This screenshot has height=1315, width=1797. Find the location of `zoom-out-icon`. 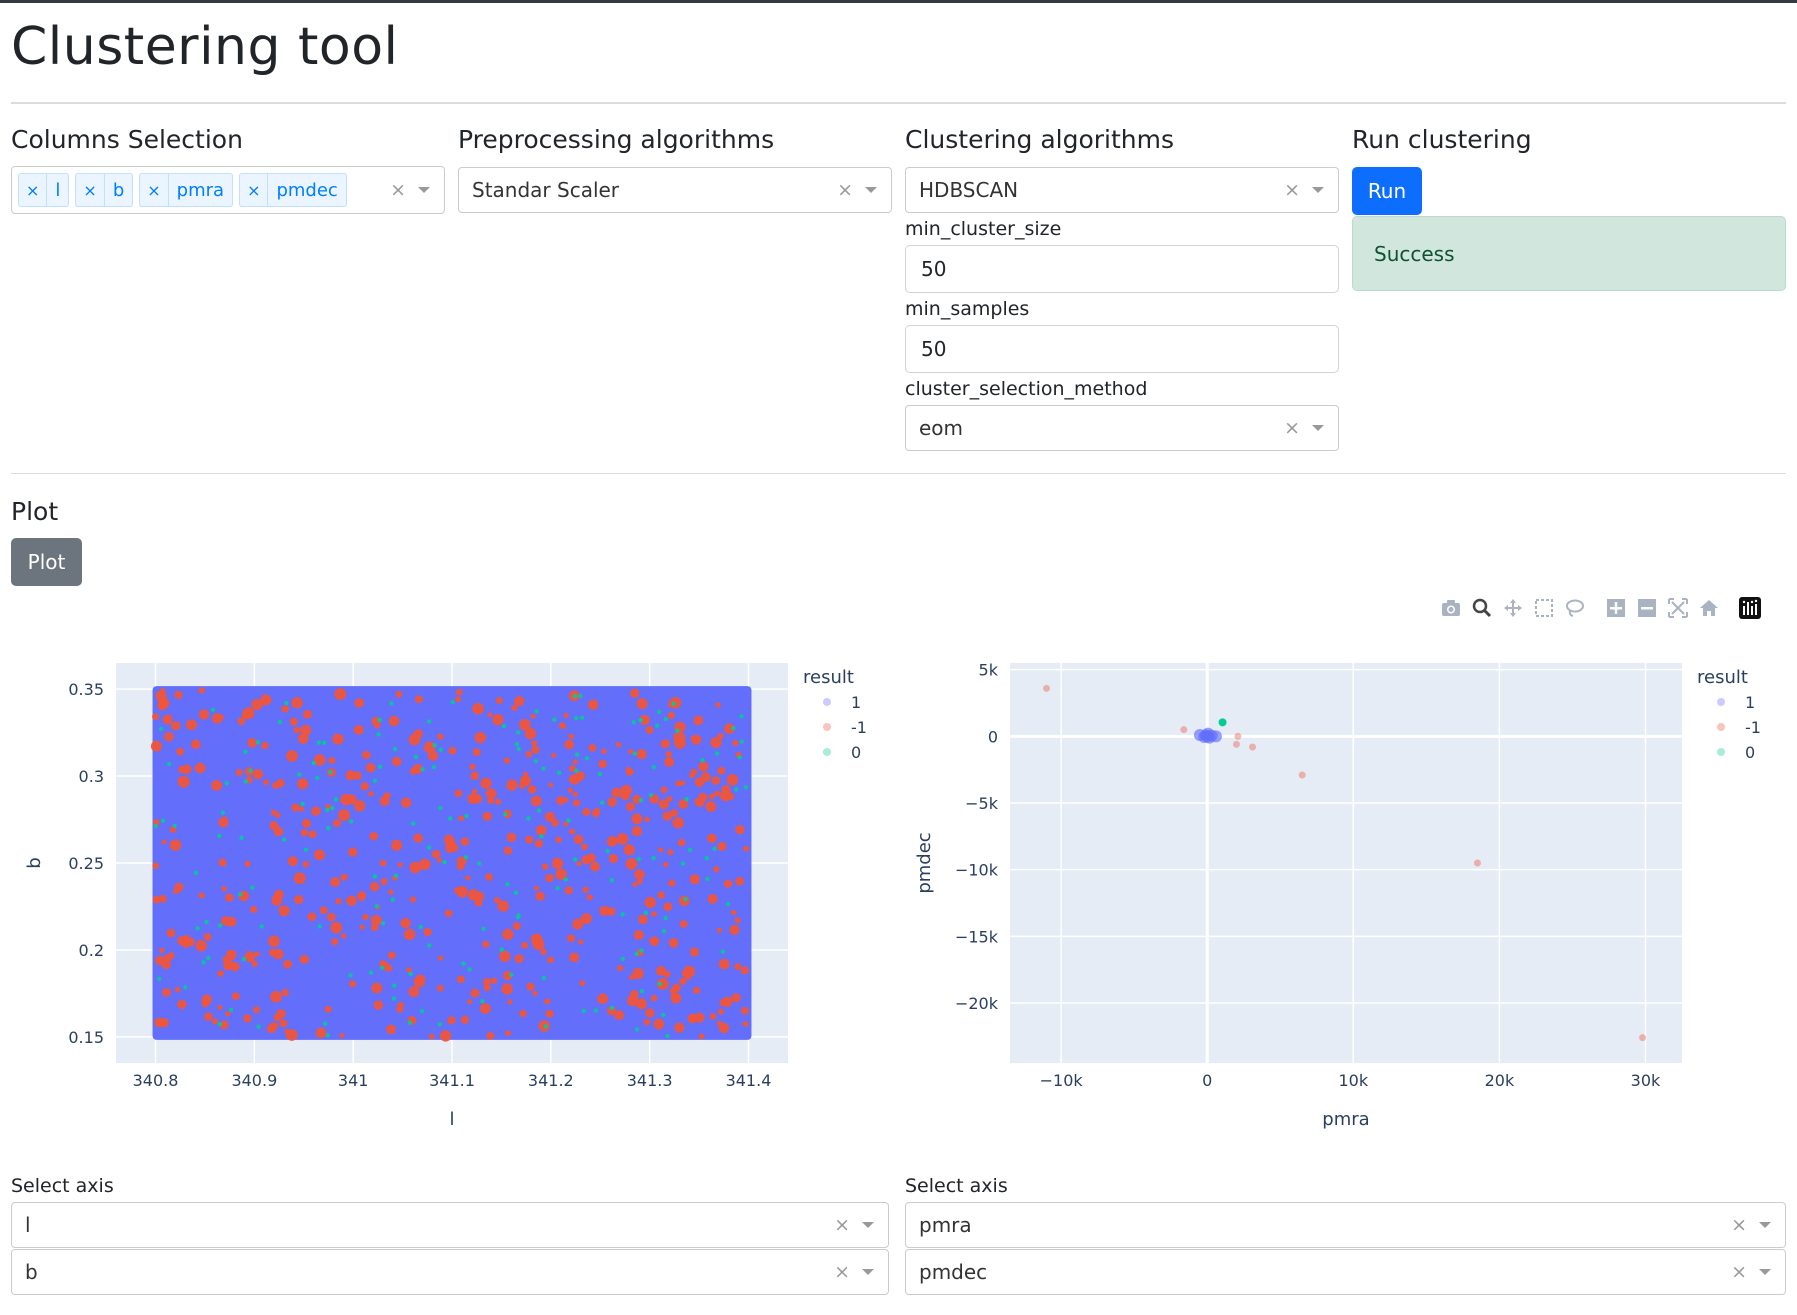

zoom-out-icon is located at coordinates (1647, 608).